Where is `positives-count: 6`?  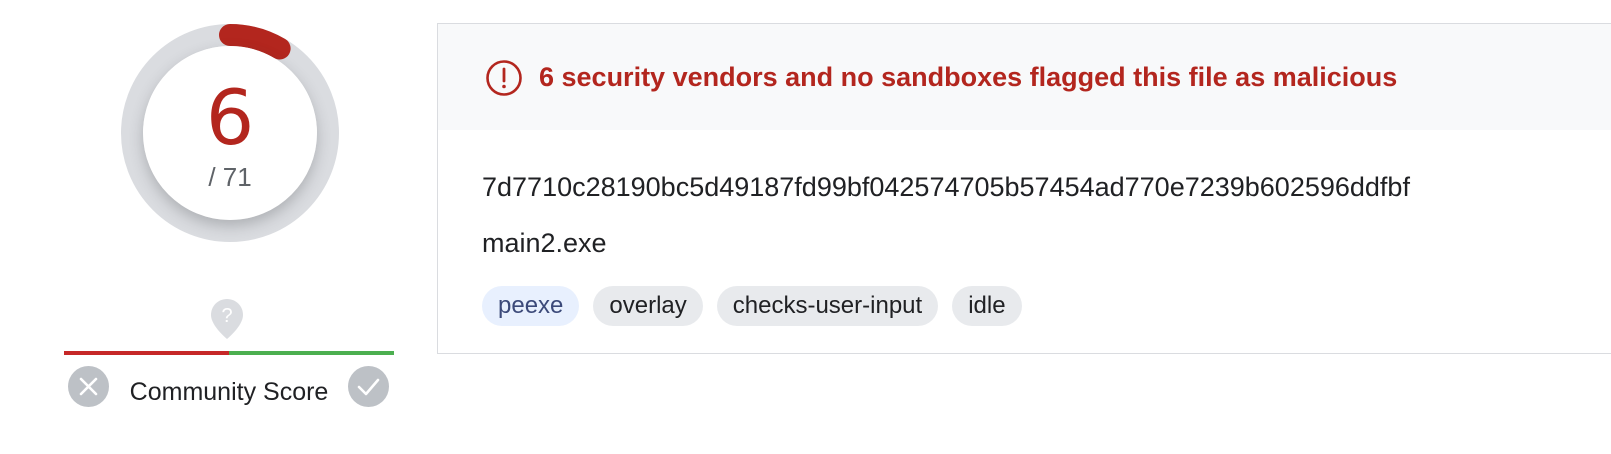 positives-count: 6 is located at coordinates (230, 117).